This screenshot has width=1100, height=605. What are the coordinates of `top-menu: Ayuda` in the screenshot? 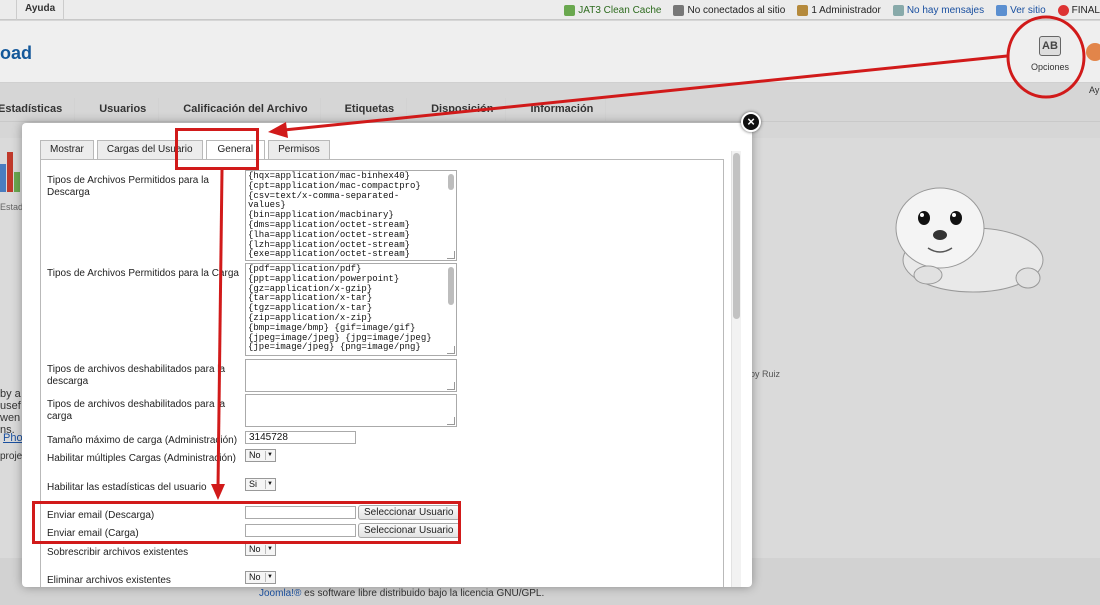 It's located at (32, 10).